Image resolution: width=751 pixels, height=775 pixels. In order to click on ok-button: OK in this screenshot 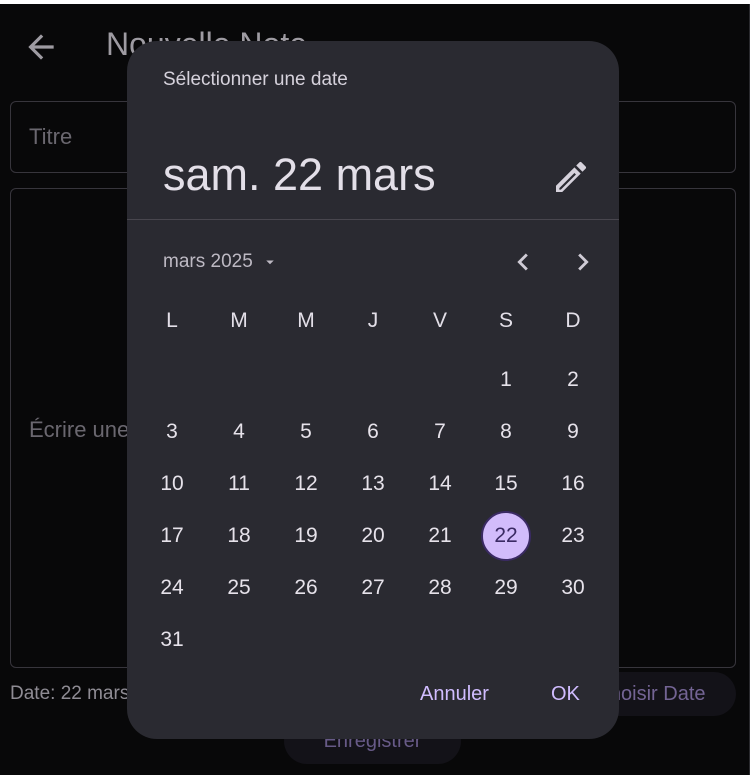, I will do `click(565, 694)`.